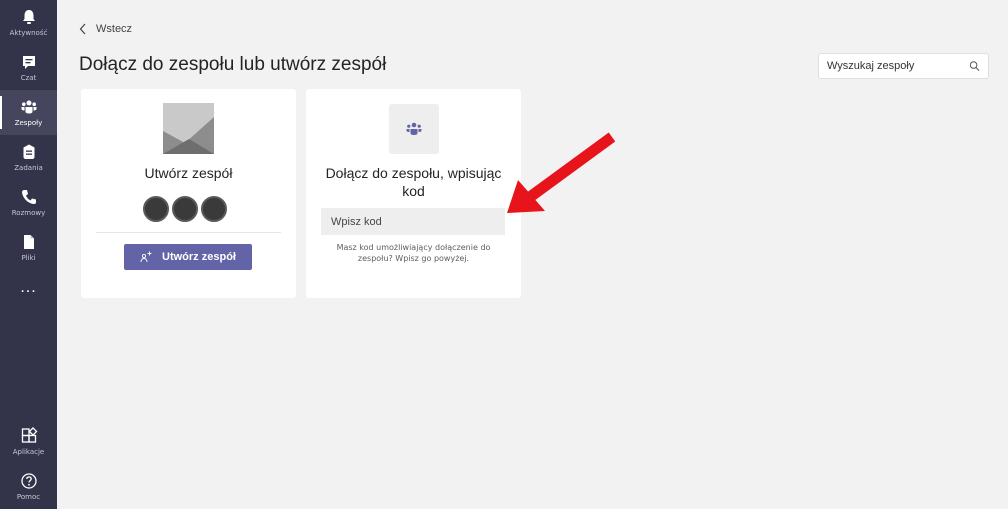 The width and height of the screenshot is (1008, 509). I want to click on files-icon, so click(28, 242).